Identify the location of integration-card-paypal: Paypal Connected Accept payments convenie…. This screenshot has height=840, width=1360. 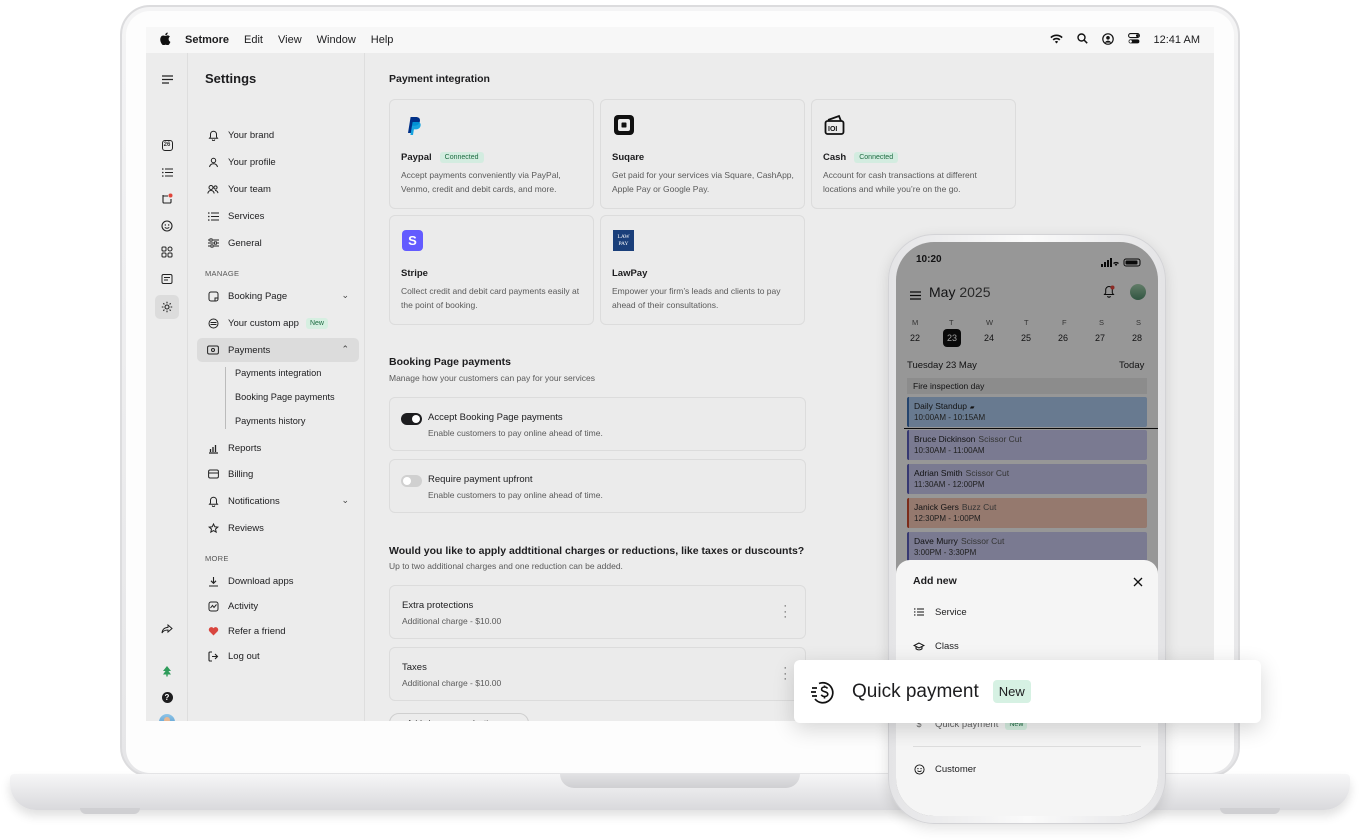
(491, 154).